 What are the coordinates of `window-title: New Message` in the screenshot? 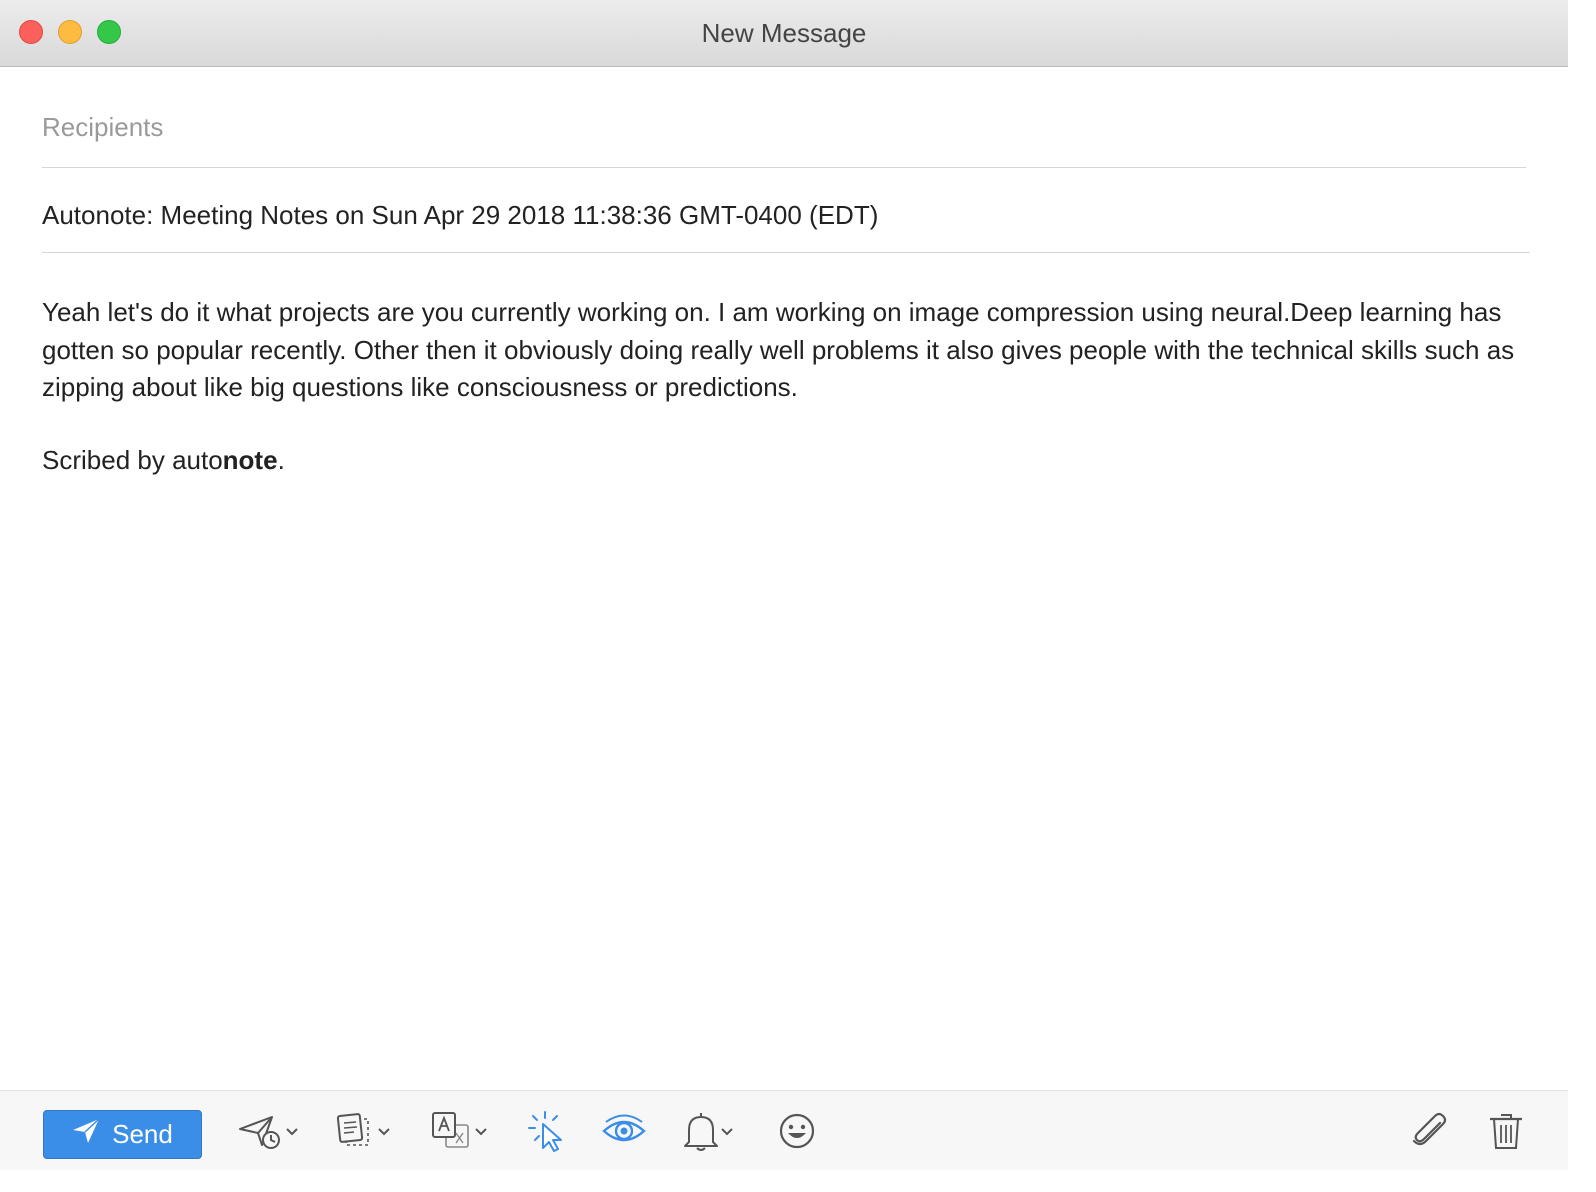 It's located at (784, 33).